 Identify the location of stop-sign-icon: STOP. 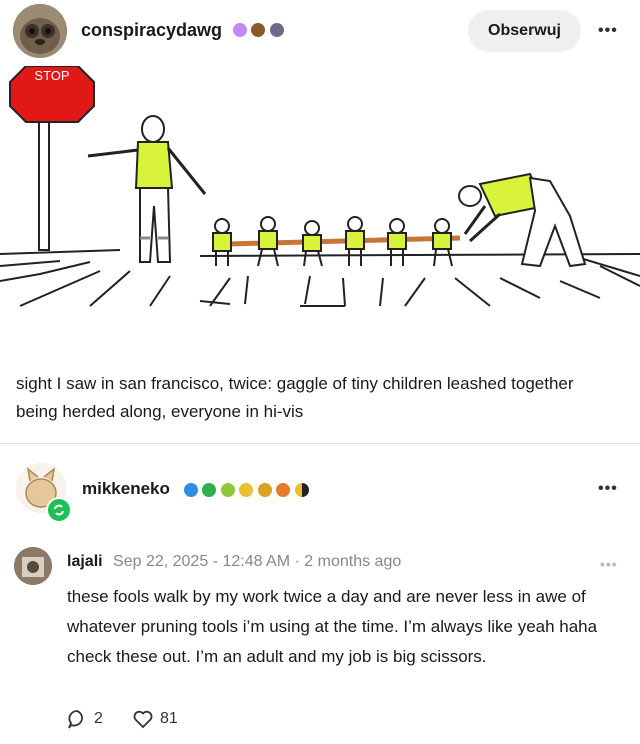
(52, 158).